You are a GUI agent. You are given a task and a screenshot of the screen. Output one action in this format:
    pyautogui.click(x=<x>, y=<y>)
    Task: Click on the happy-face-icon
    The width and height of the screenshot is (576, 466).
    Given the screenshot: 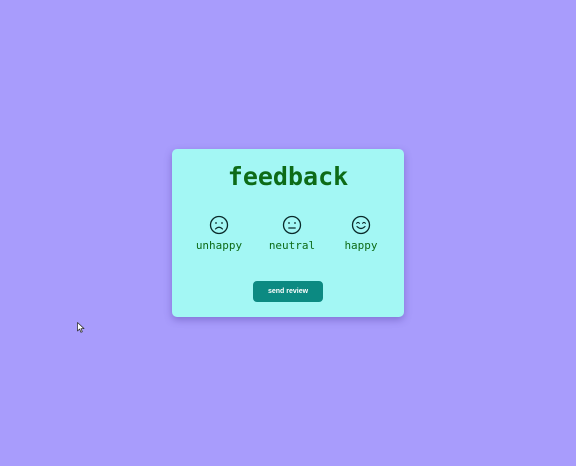 What is the action you would take?
    pyautogui.click(x=361, y=225)
    